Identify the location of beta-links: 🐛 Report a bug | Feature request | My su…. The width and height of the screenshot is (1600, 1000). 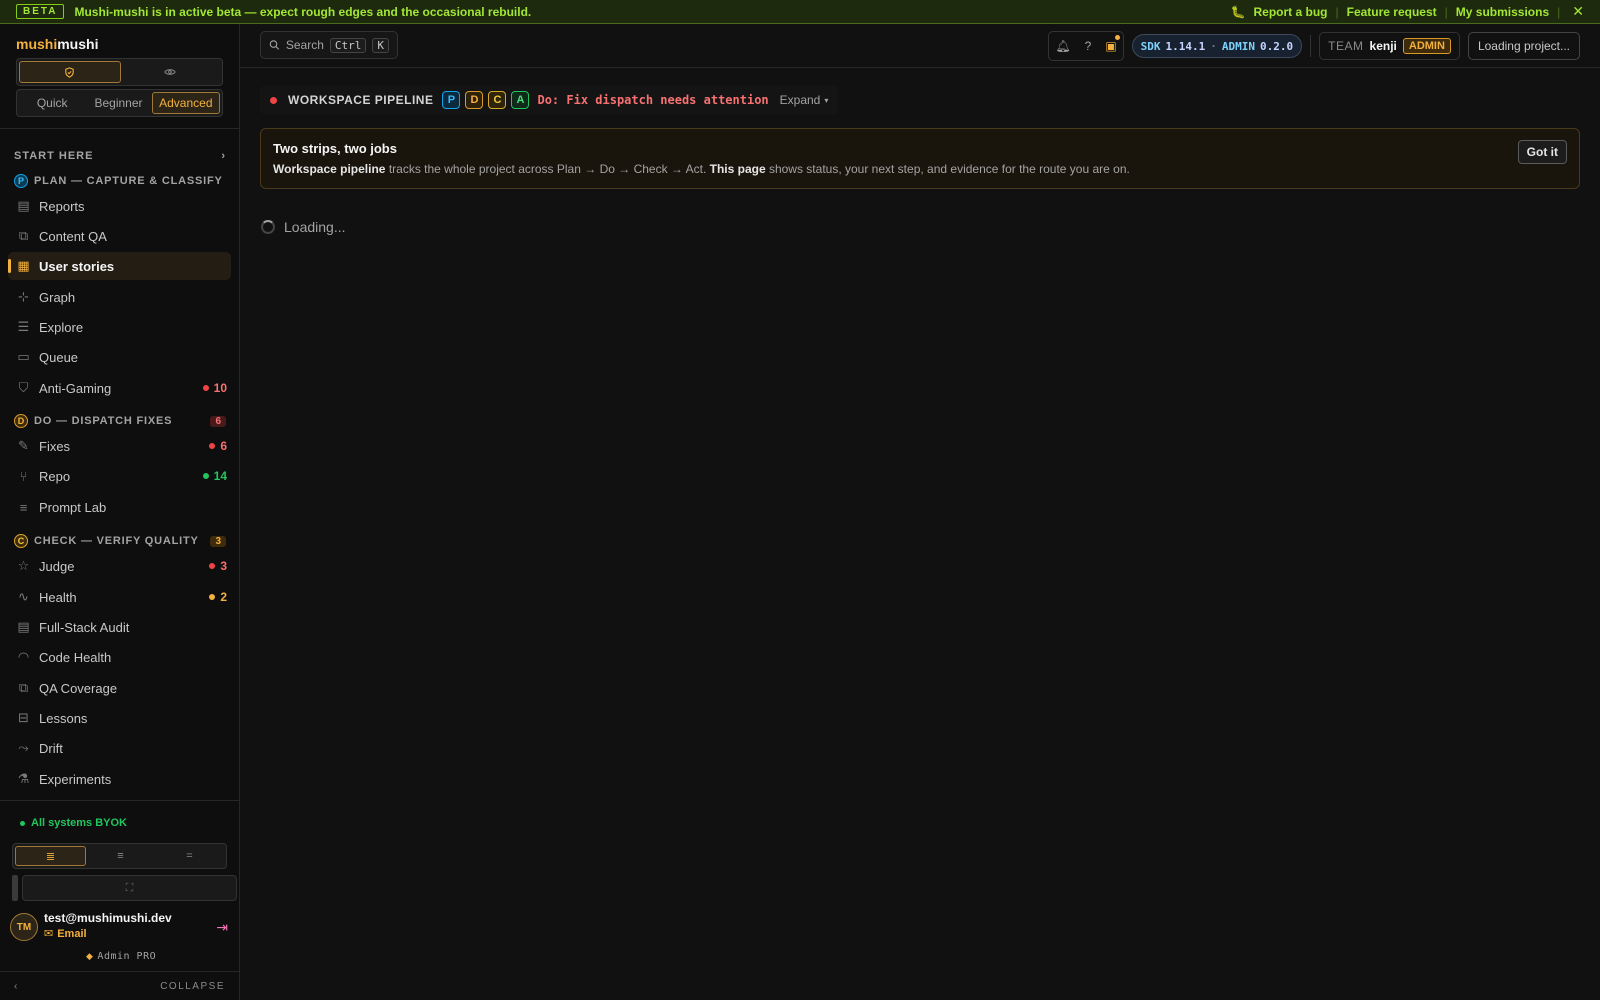
(1407, 11).